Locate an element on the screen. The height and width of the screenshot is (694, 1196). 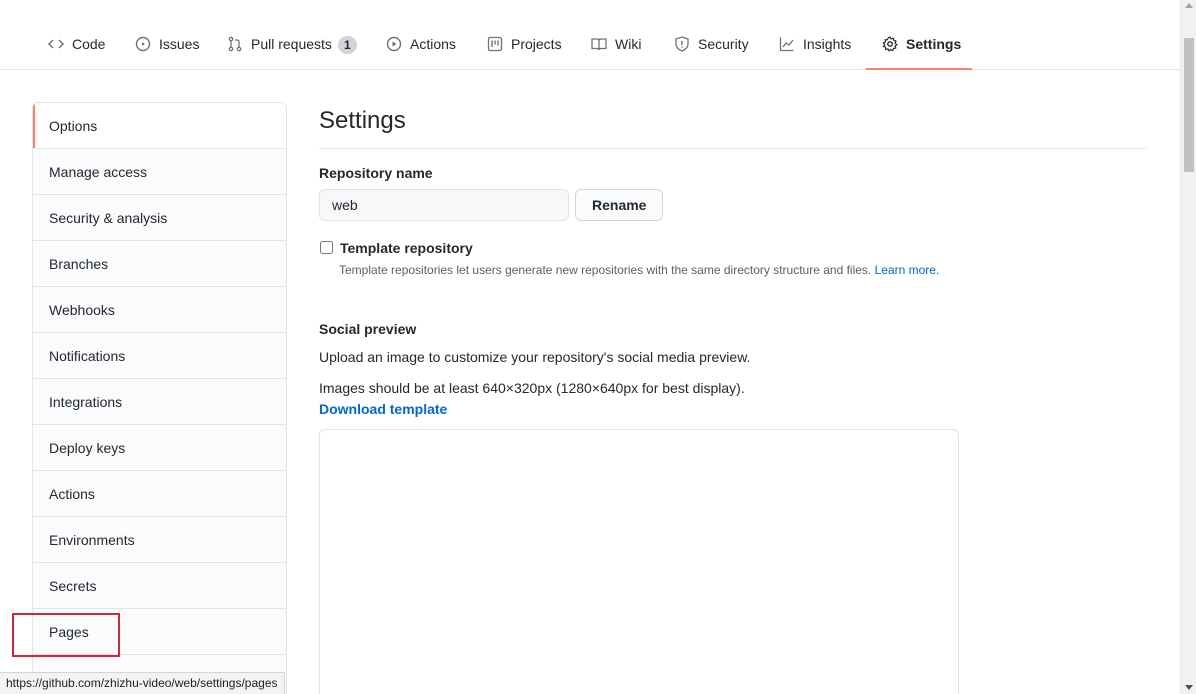
tab-security: Security is located at coordinates (711, 47).